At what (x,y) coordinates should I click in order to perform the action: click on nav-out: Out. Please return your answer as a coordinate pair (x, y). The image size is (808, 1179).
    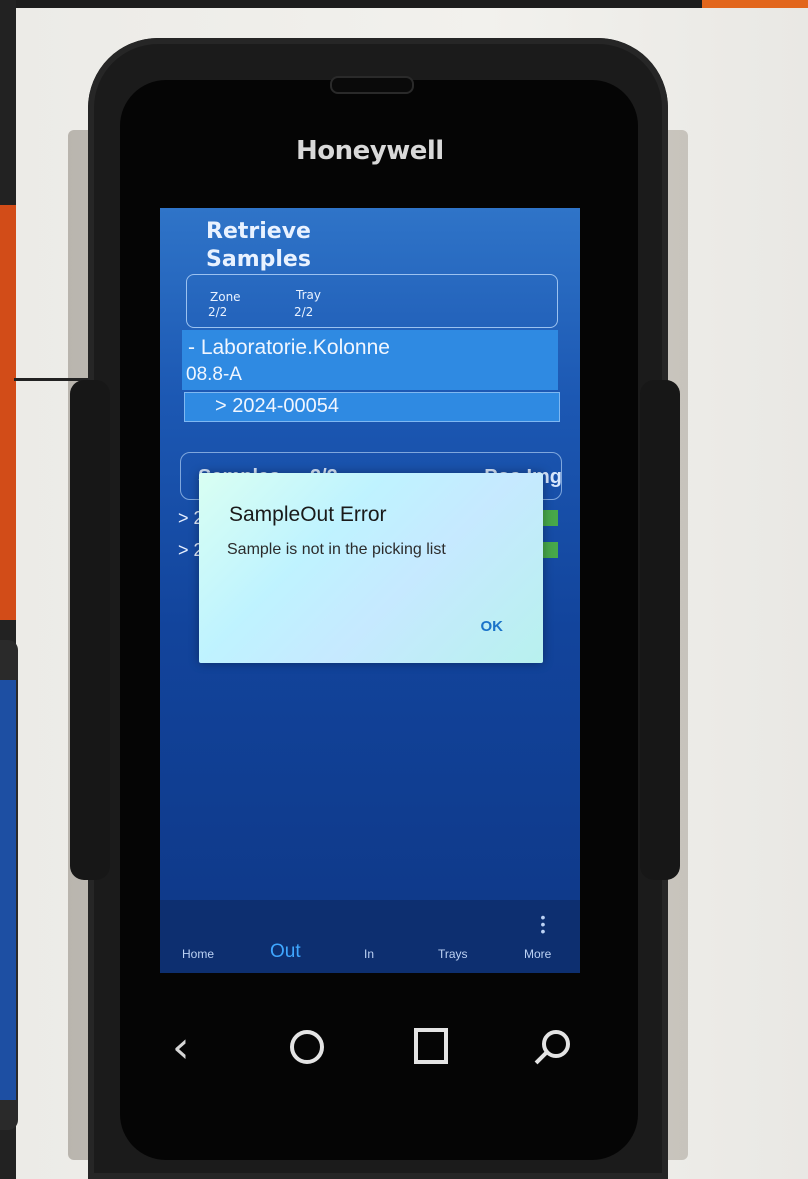
    Looking at the image, I should click on (285, 952).